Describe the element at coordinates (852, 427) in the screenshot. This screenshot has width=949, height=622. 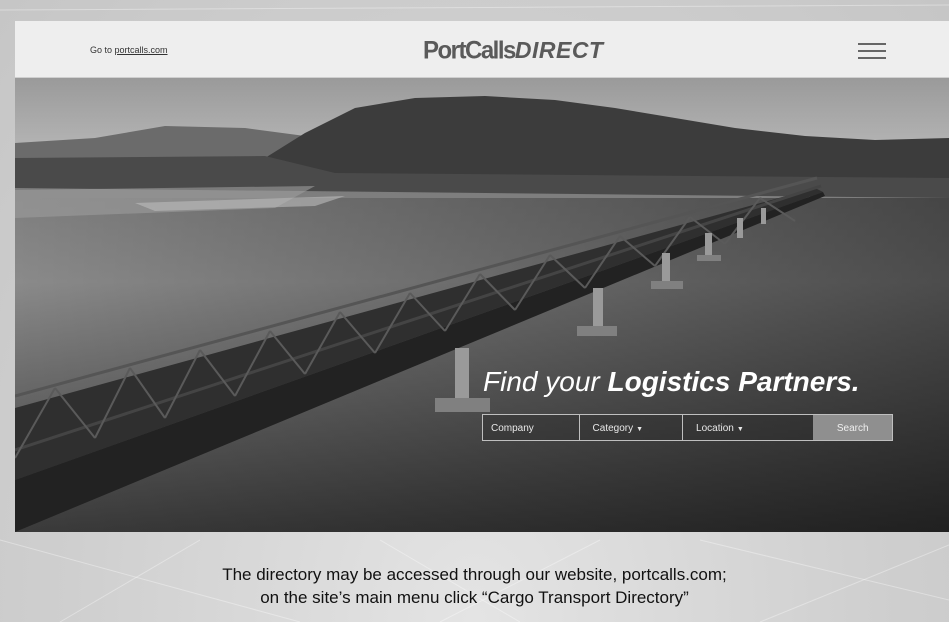
I see `search-button: Search` at that location.